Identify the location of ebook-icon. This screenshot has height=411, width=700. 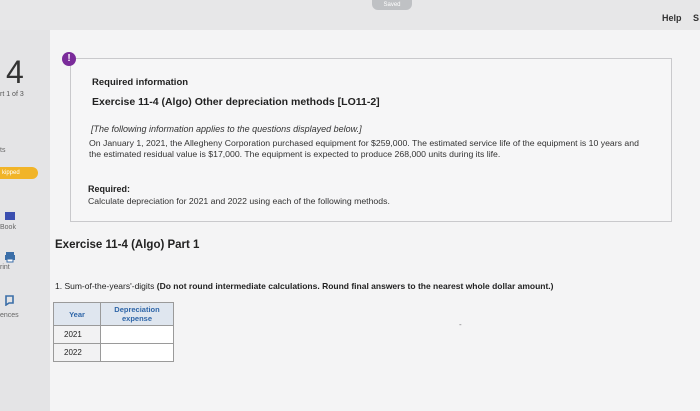
(10, 216).